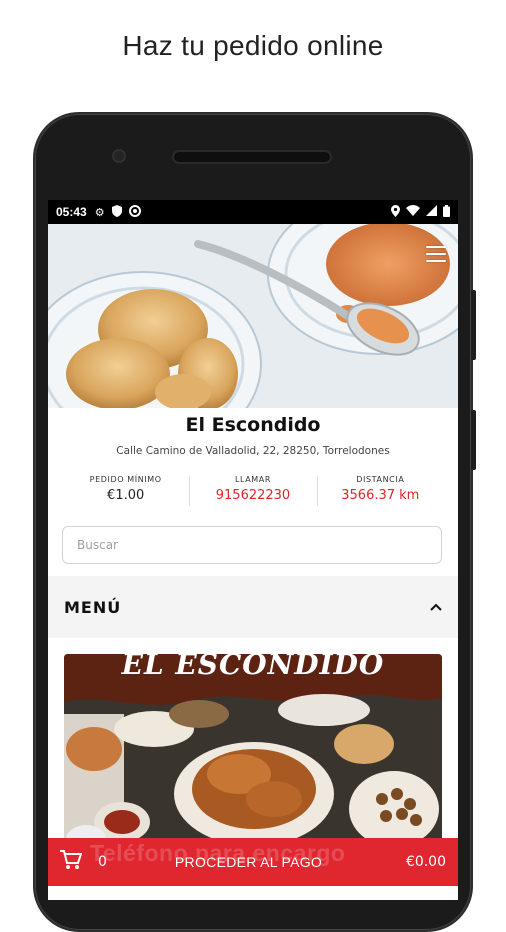 The width and height of the screenshot is (506, 932). Describe the element at coordinates (395, 212) in the screenshot. I see `location-icon` at that location.